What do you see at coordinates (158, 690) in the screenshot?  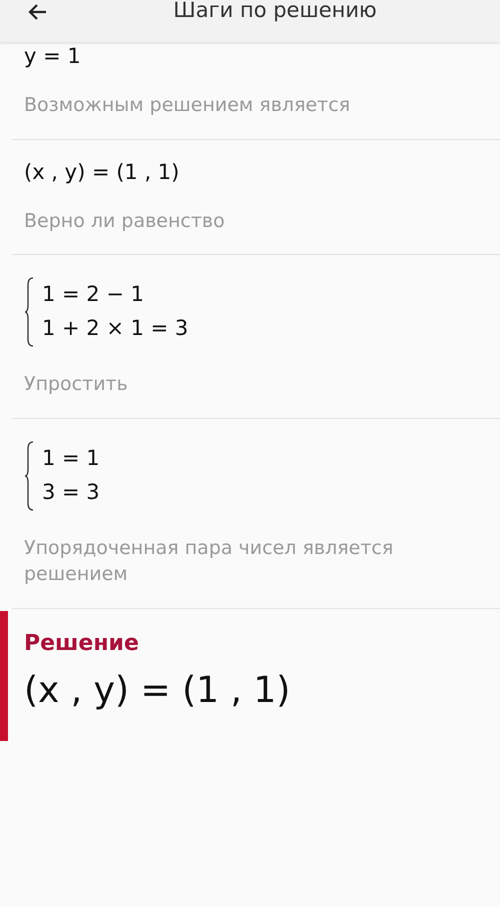 I see `solution-expression: (x , y) = (1 , 1)` at bounding box center [158, 690].